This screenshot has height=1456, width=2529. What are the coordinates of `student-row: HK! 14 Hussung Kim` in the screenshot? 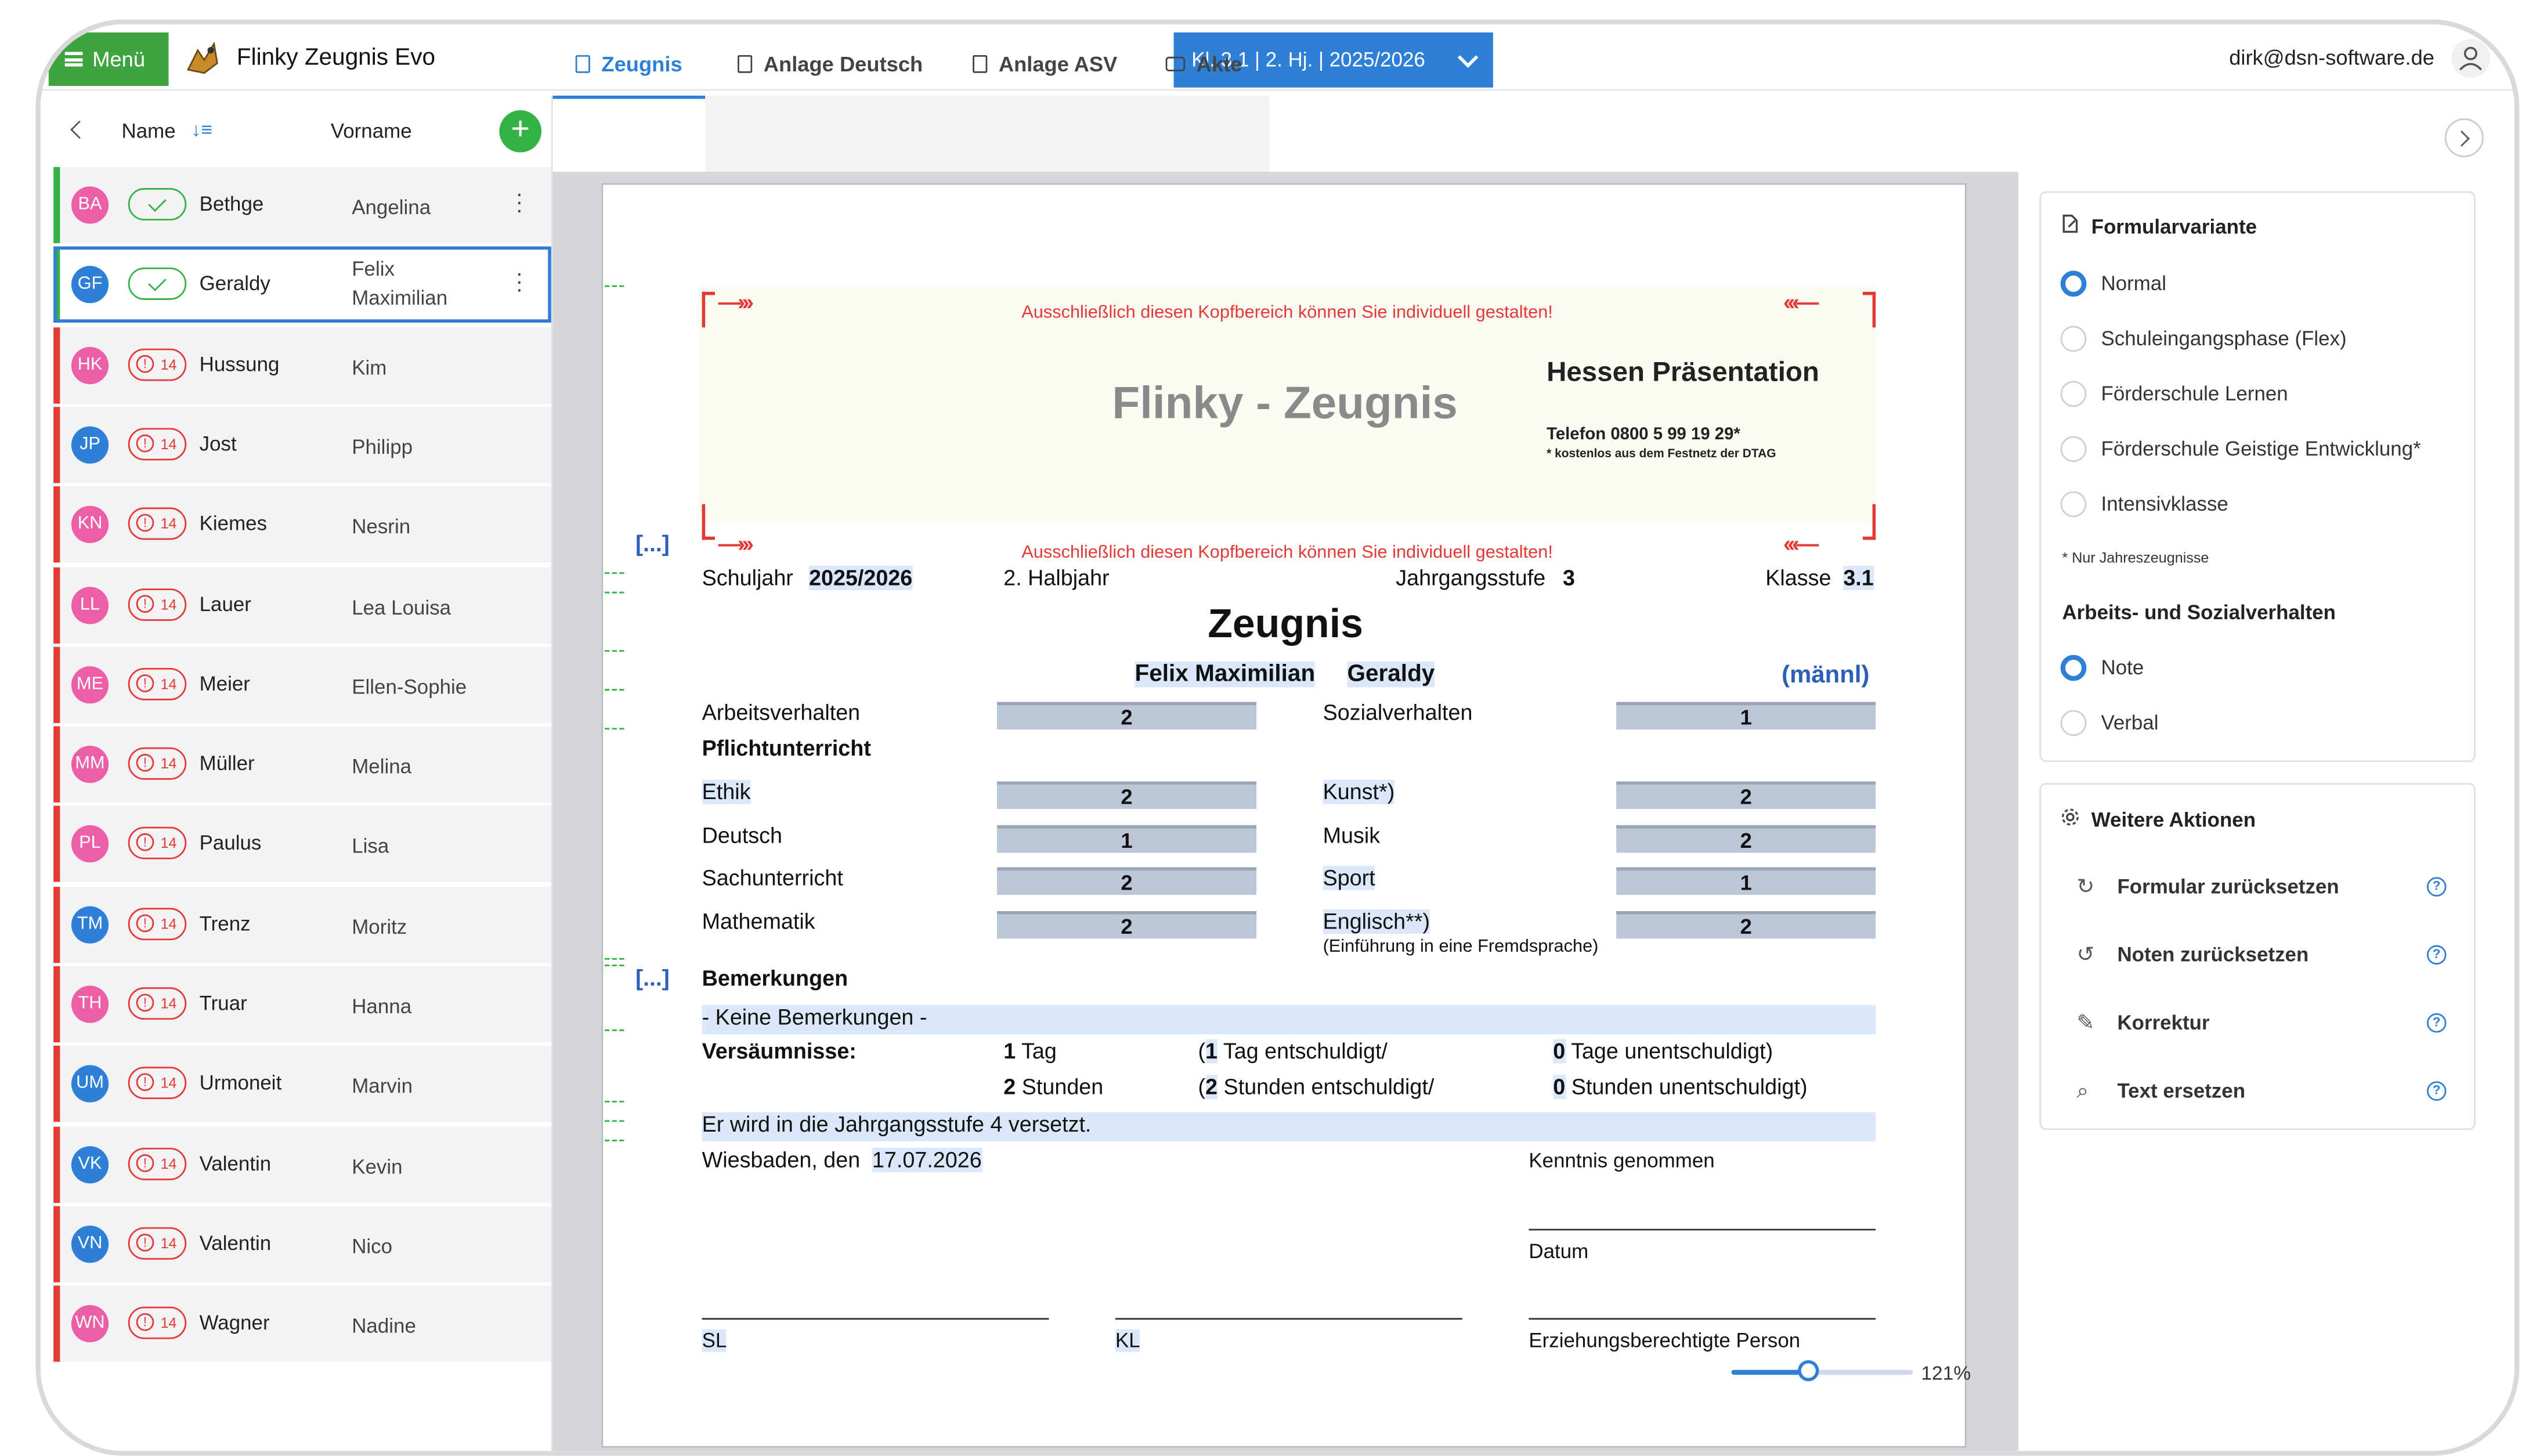 It's located at (302, 365).